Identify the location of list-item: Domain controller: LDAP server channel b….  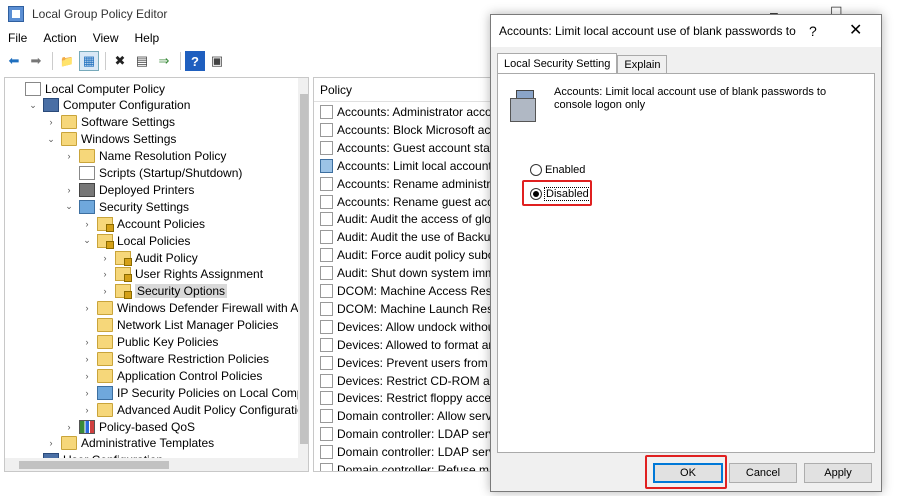
(403, 434).